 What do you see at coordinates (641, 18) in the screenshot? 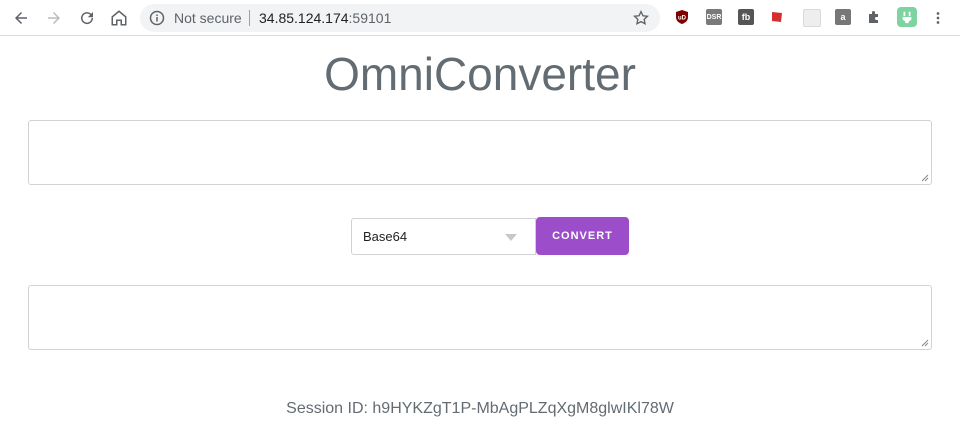
I see `bookmark-star-icon` at bounding box center [641, 18].